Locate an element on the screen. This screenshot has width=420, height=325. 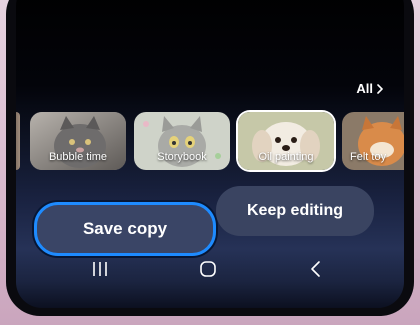
style-label: Bubble time is located at coordinates (78, 157).